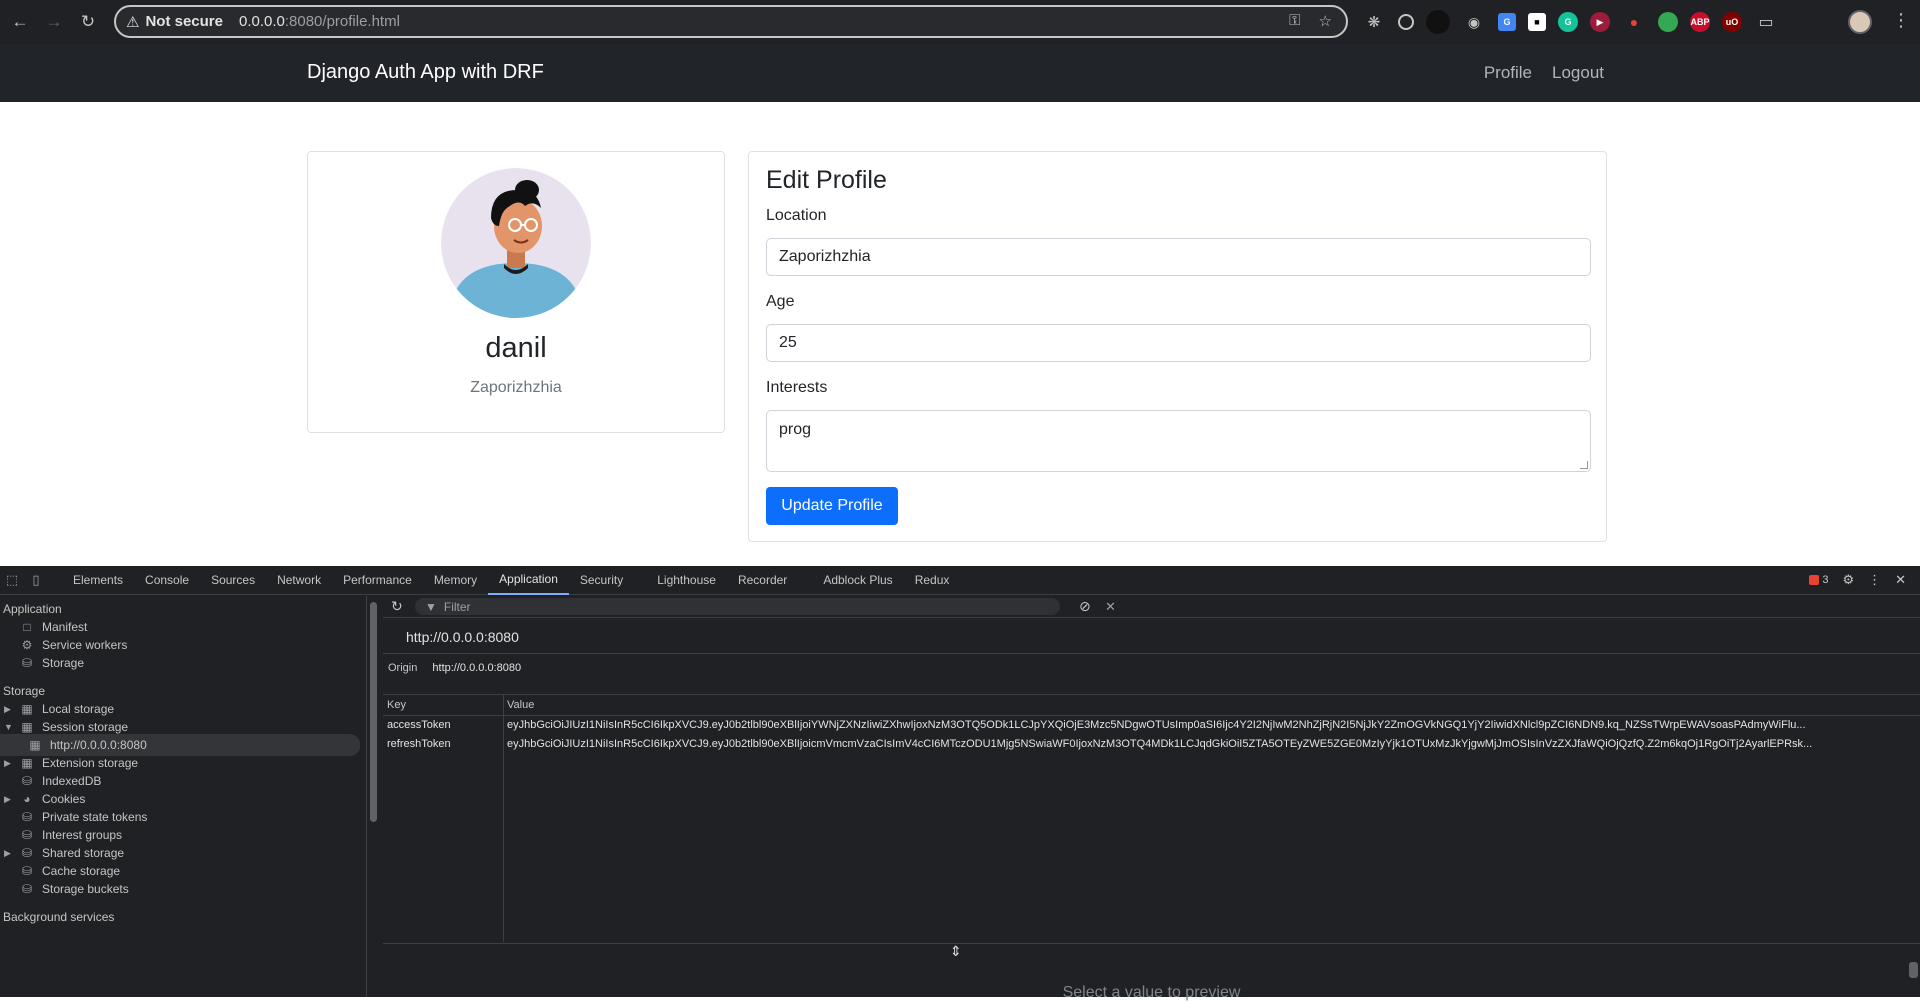  What do you see at coordinates (1474, 22) in the screenshot?
I see `camera-icon: ◉` at bounding box center [1474, 22].